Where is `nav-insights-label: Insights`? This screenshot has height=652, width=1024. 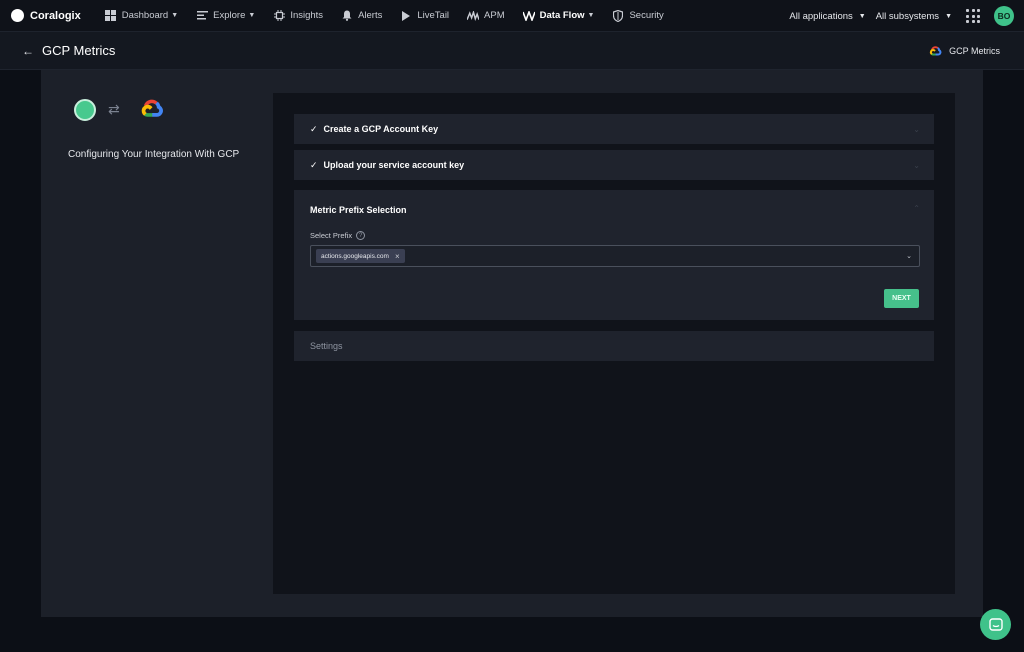 nav-insights-label: Insights is located at coordinates (307, 15).